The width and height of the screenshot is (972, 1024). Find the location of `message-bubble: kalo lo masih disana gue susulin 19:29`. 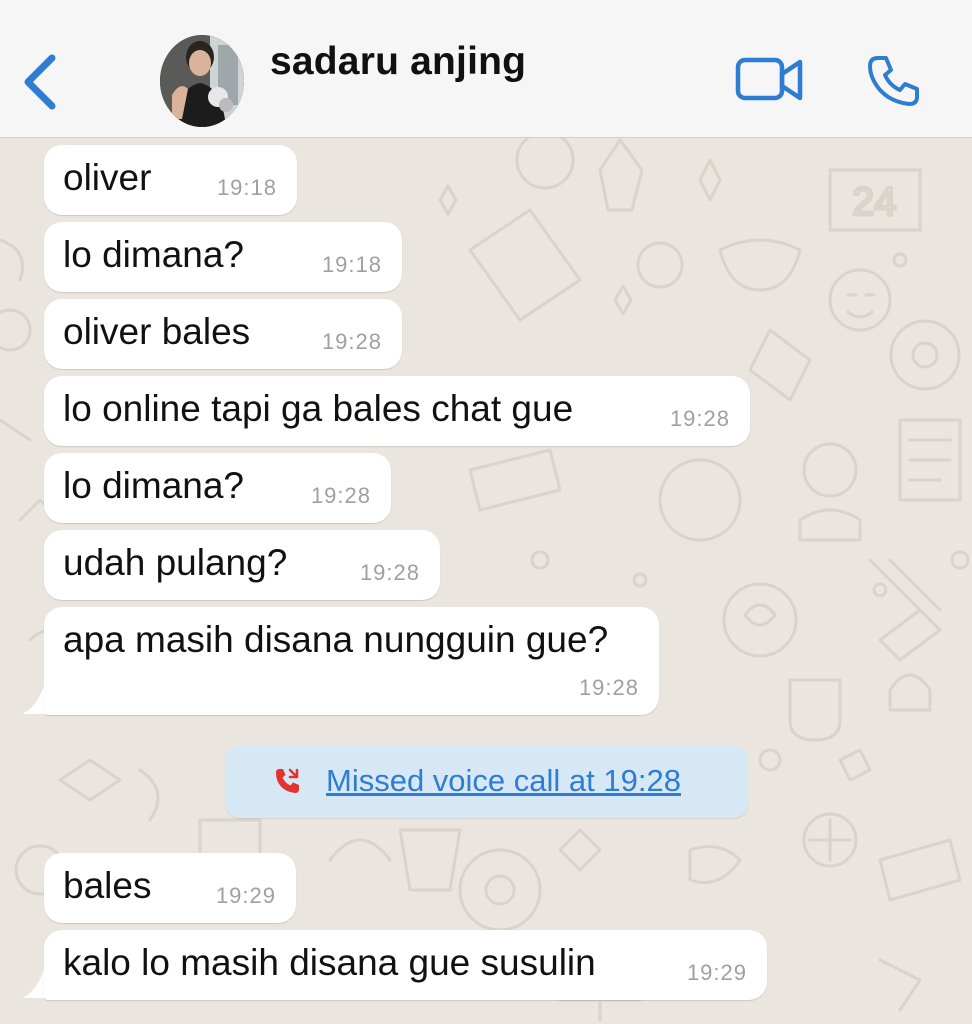

message-bubble: kalo lo masih disana gue susulin 19:29 is located at coordinates (405, 965).